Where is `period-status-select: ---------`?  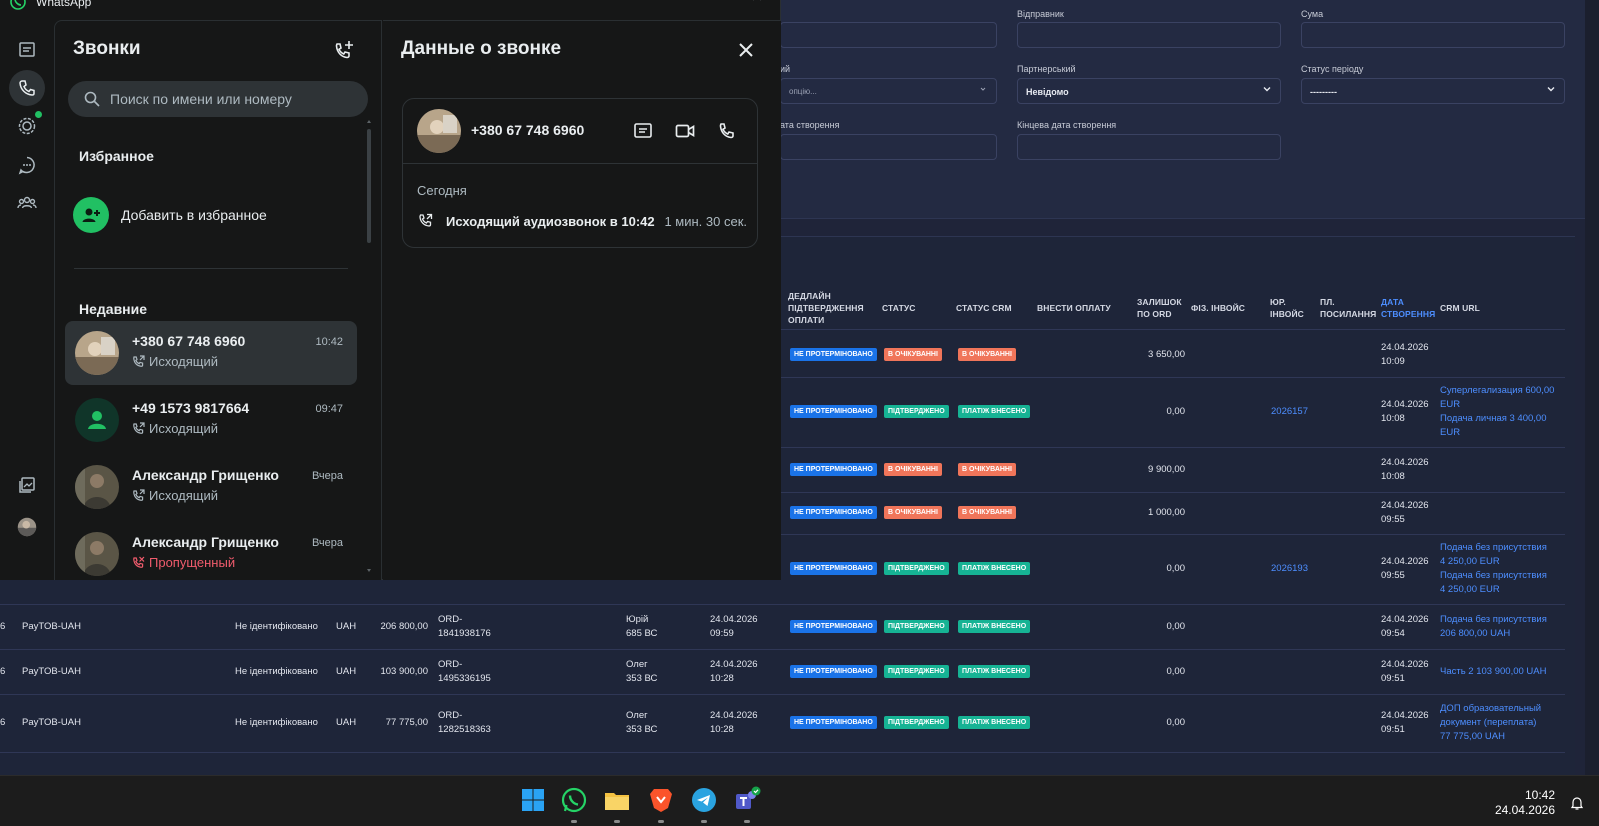
period-status-select: --------- is located at coordinates (1433, 91).